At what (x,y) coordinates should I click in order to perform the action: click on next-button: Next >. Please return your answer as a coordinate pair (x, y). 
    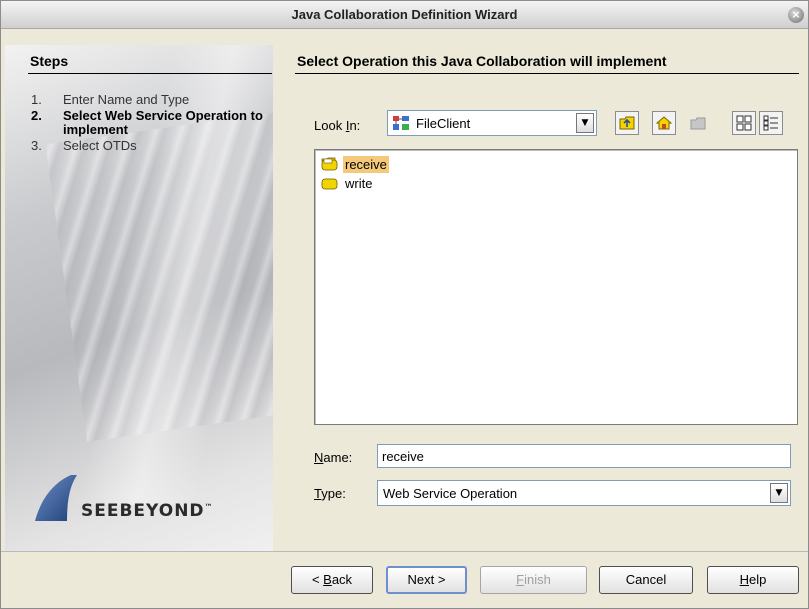
    Looking at the image, I should click on (426, 580).